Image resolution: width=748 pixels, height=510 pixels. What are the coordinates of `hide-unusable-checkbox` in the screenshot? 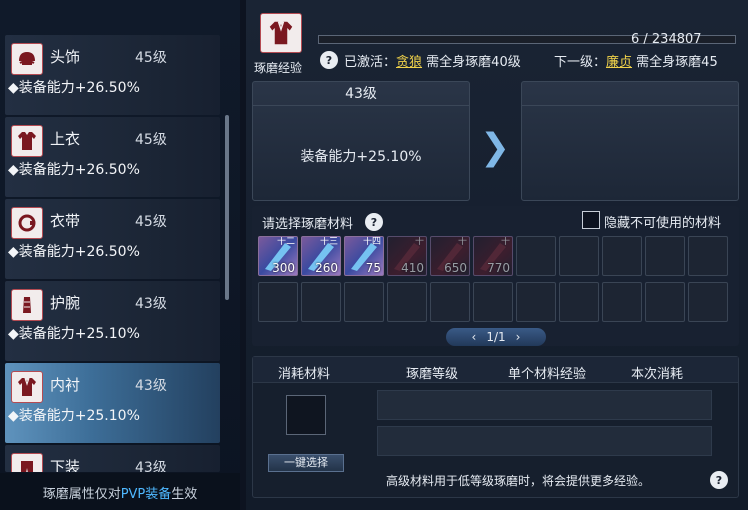 It's located at (591, 220).